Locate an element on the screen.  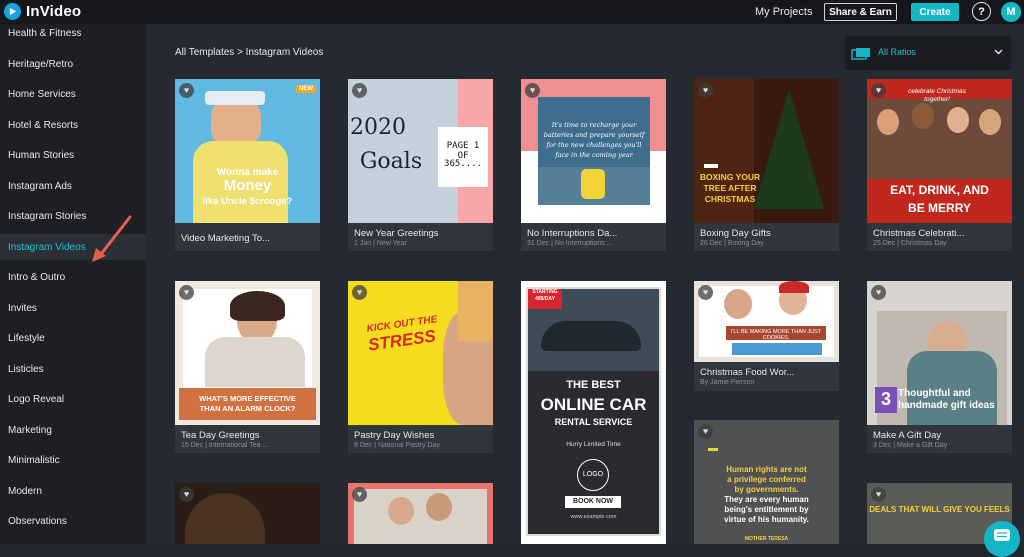
card-title: Tea Day Greetings is located at coordinates (220, 435).